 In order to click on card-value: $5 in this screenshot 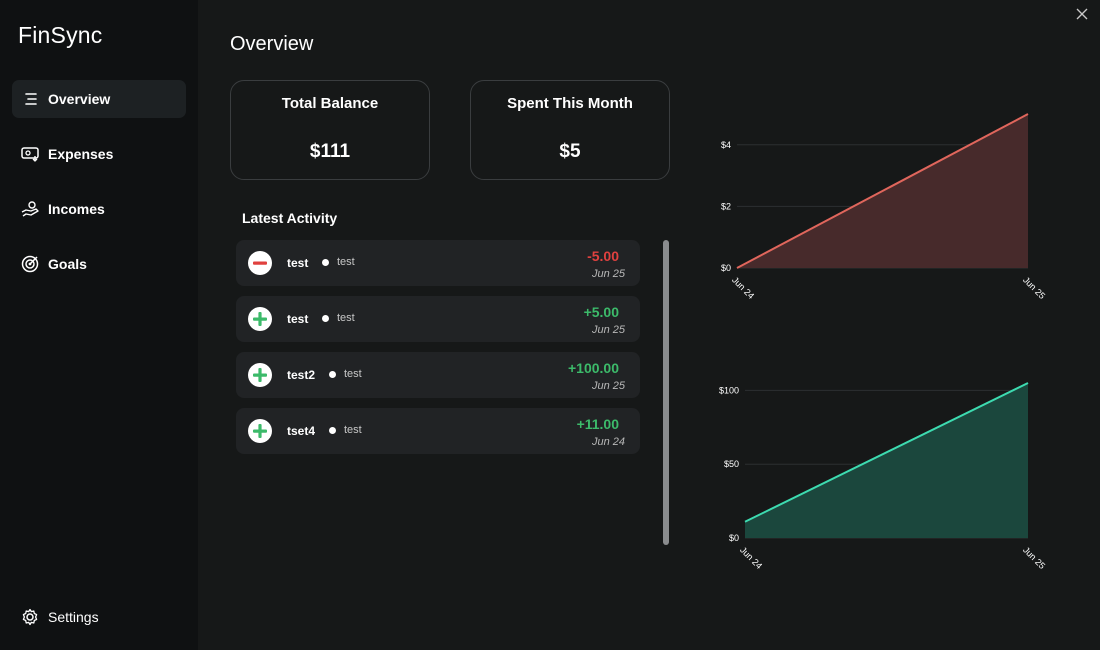, I will do `click(570, 151)`.